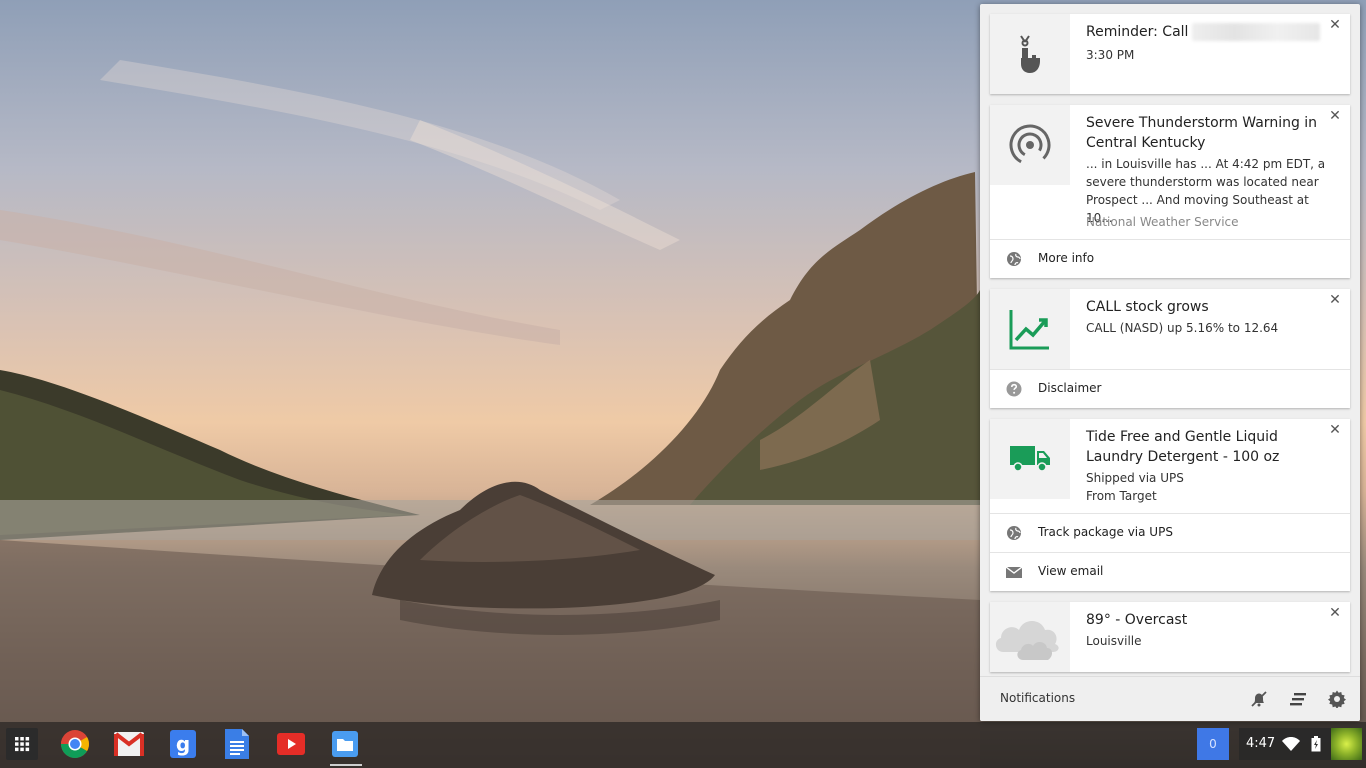 This screenshot has width=1366, height=768. What do you see at coordinates (1182, 328) in the screenshot?
I see `notification-message: CALL (NASD) up 5.16% to 12.64` at bounding box center [1182, 328].